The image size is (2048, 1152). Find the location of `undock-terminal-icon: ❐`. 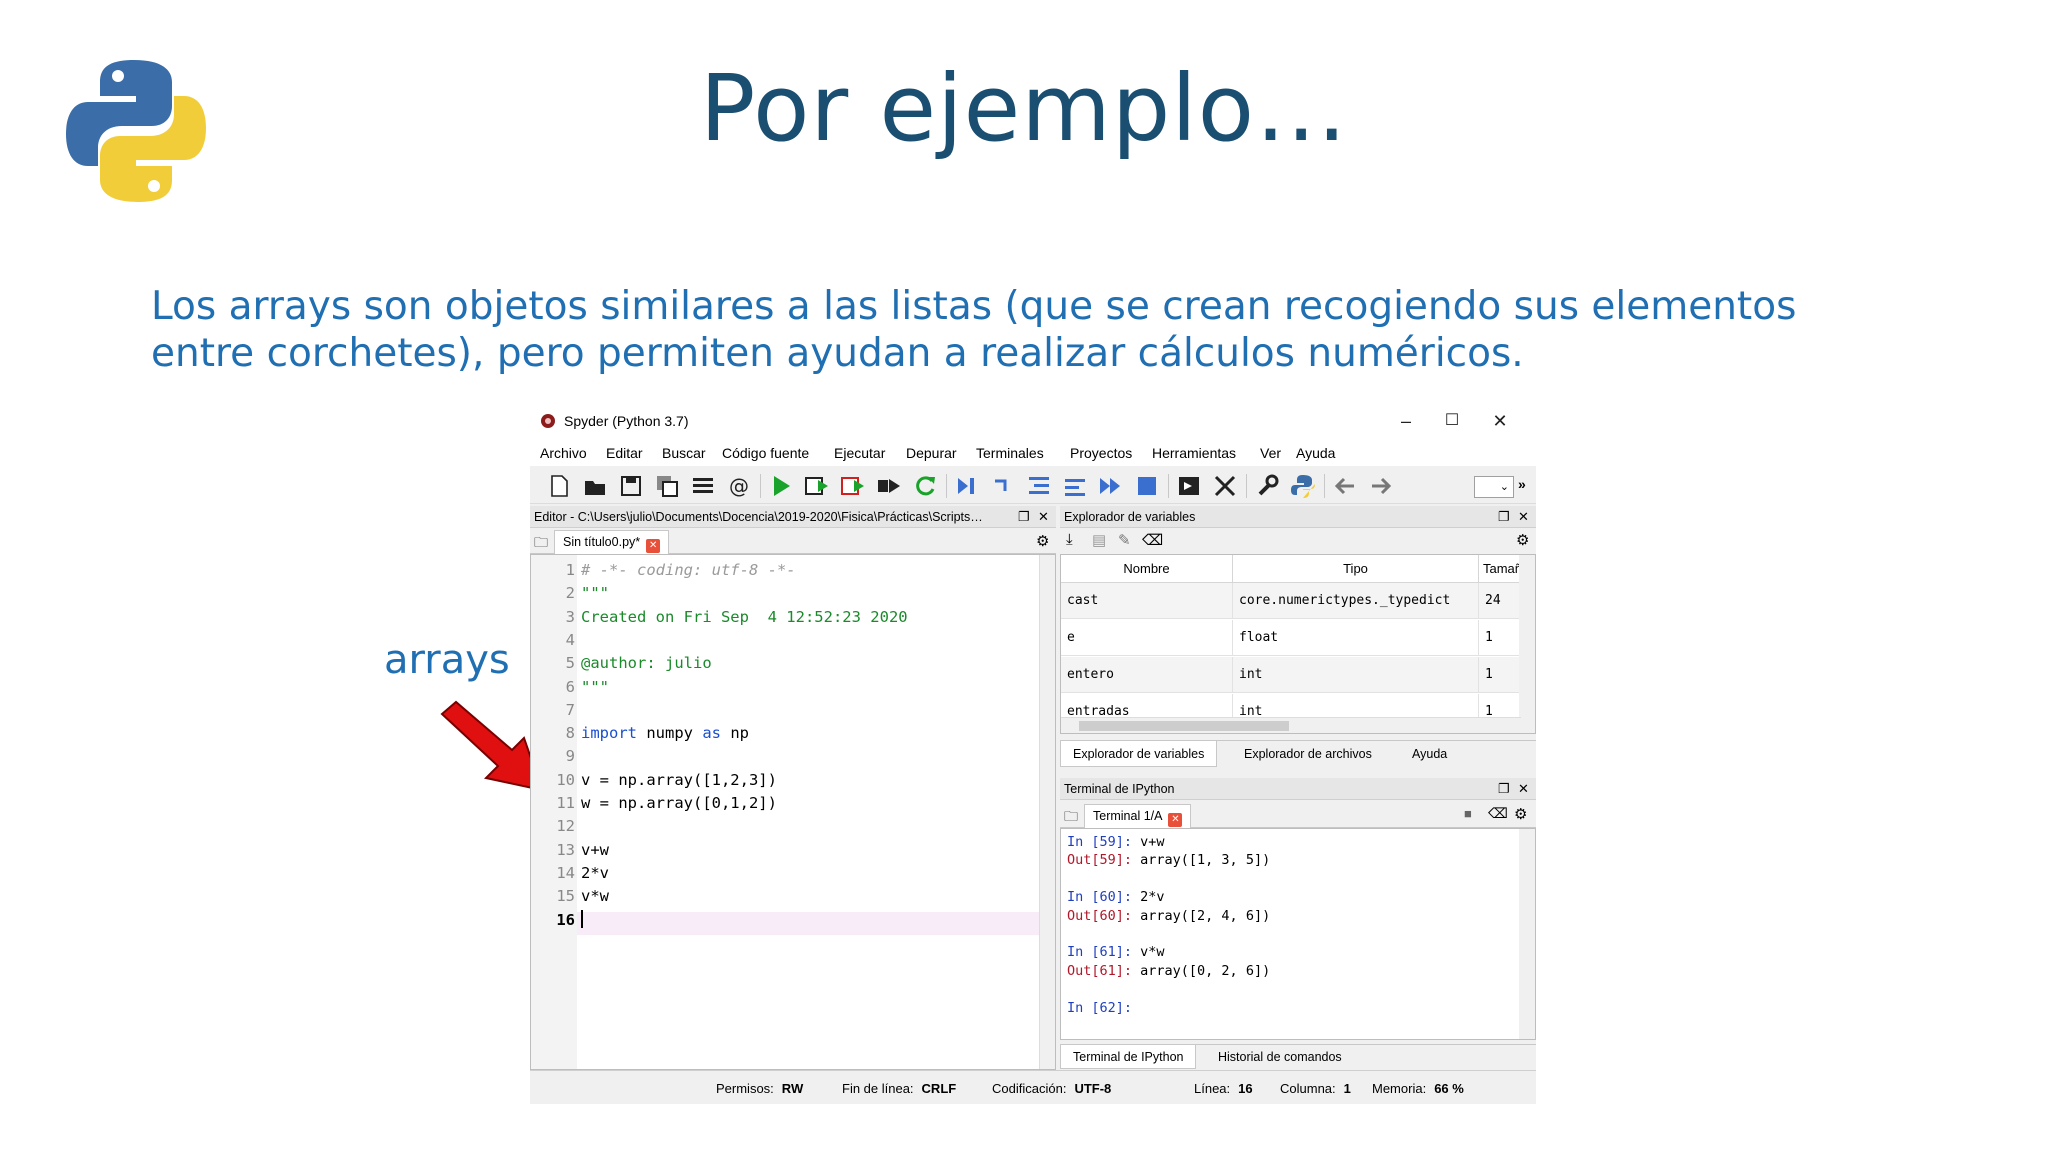

undock-terminal-icon: ❐ is located at coordinates (1504, 789).